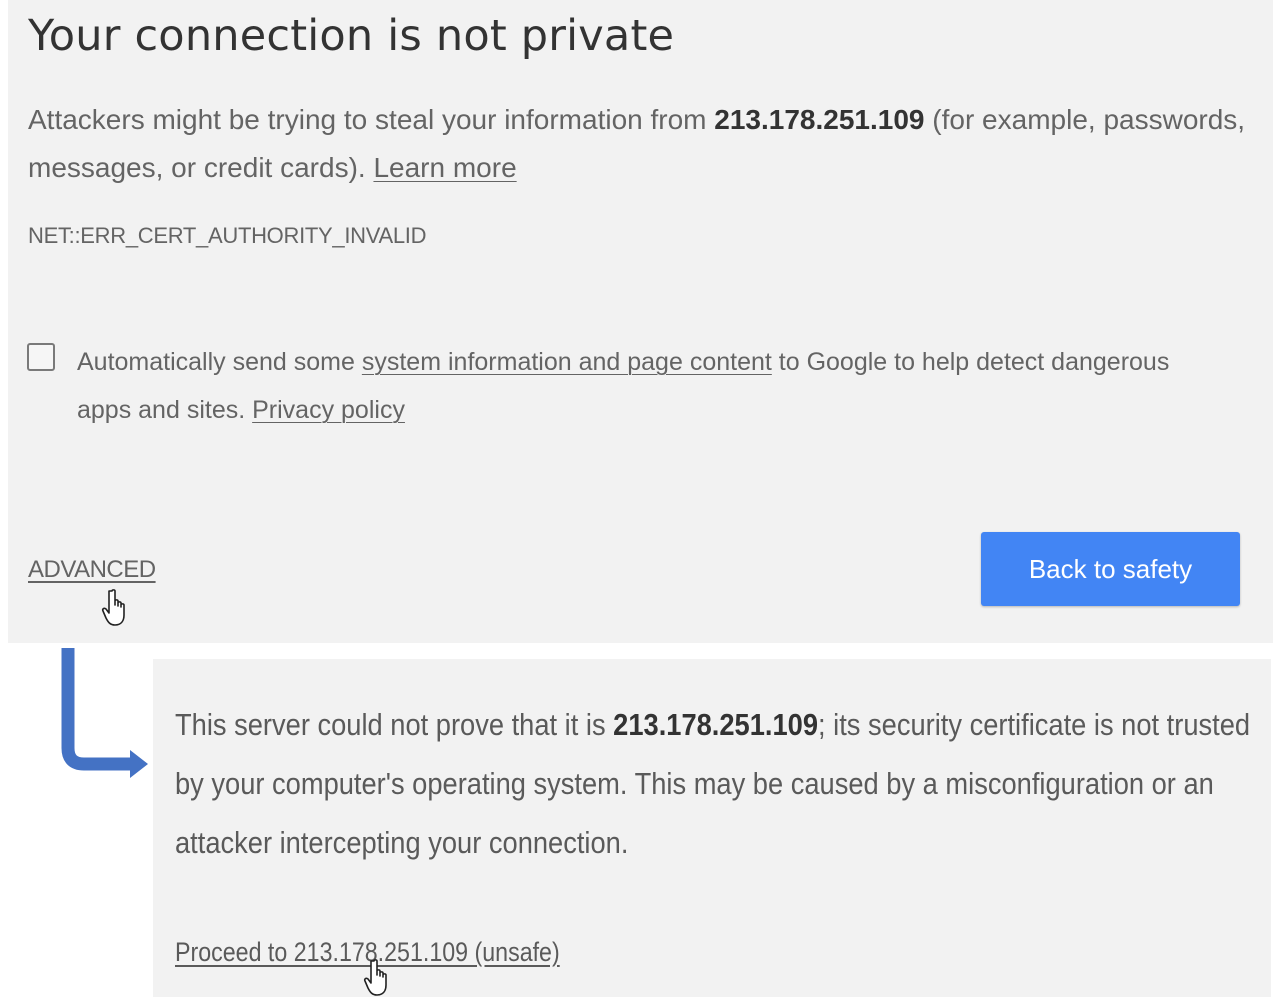  I want to click on details-text-start: This server could not prove that it is, so click(394, 724).